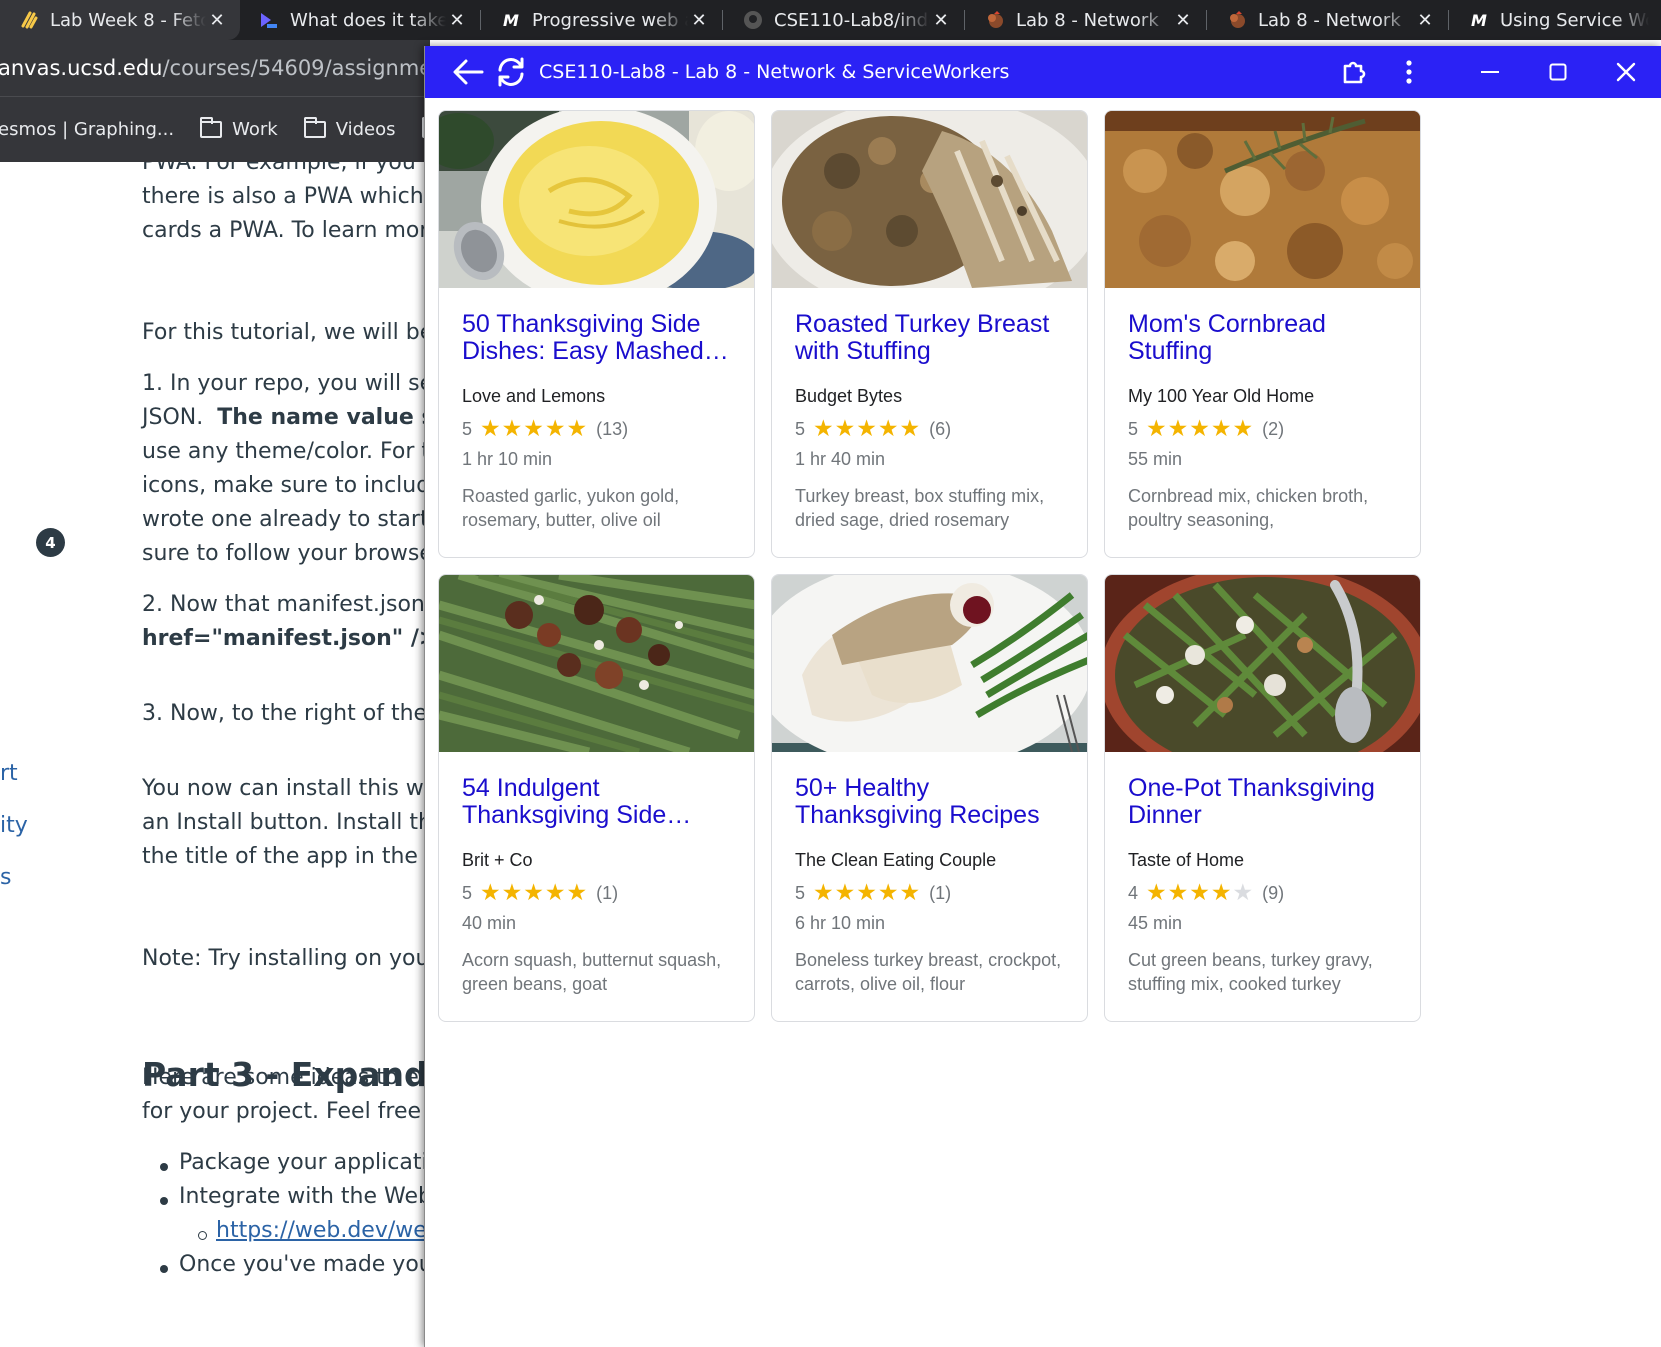 This screenshot has height=1347, width=1661. What do you see at coordinates (1354, 72) in the screenshot?
I see `extensions-icon` at bounding box center [1354, 72].